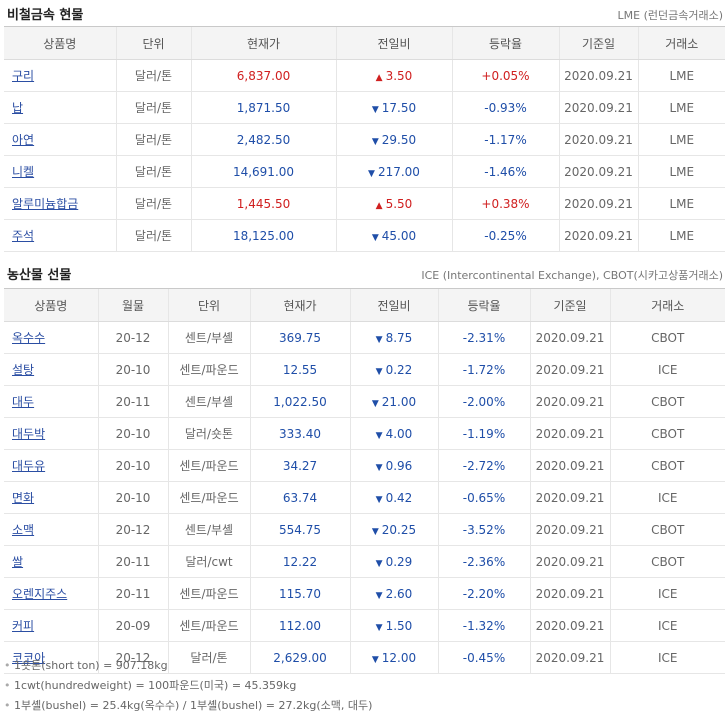  What do you see at coordinates (393, 625) in the screenshot?
I see `change-cell: ▼ 1.50` at bounding box center [393, 625].